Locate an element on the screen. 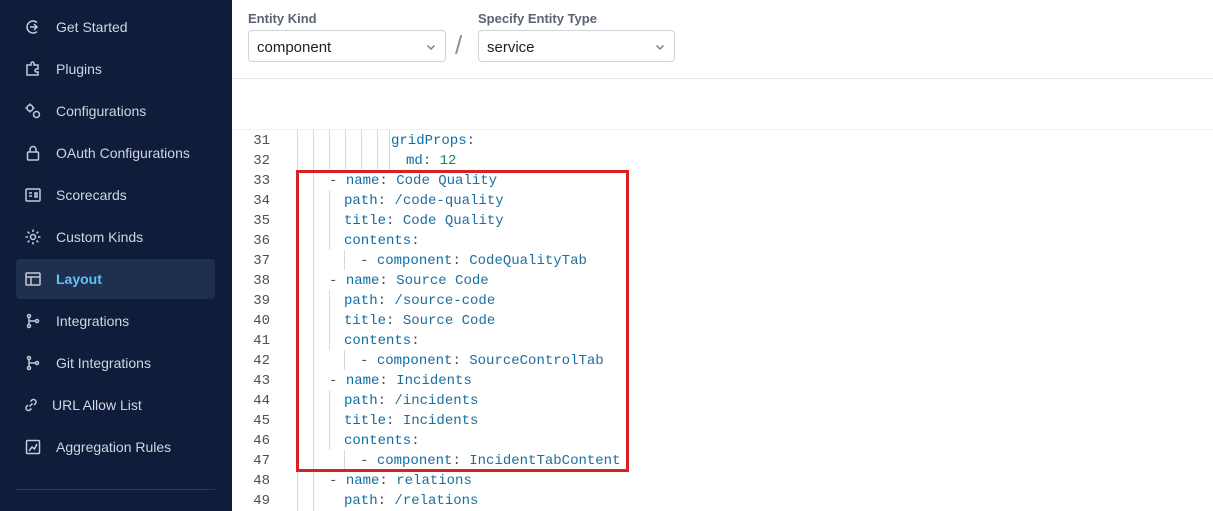 The height and width of the screenshot is (511, 1213). sidebar-item-url-allow-list: URL Allow List is located at coordinates (115, 405).